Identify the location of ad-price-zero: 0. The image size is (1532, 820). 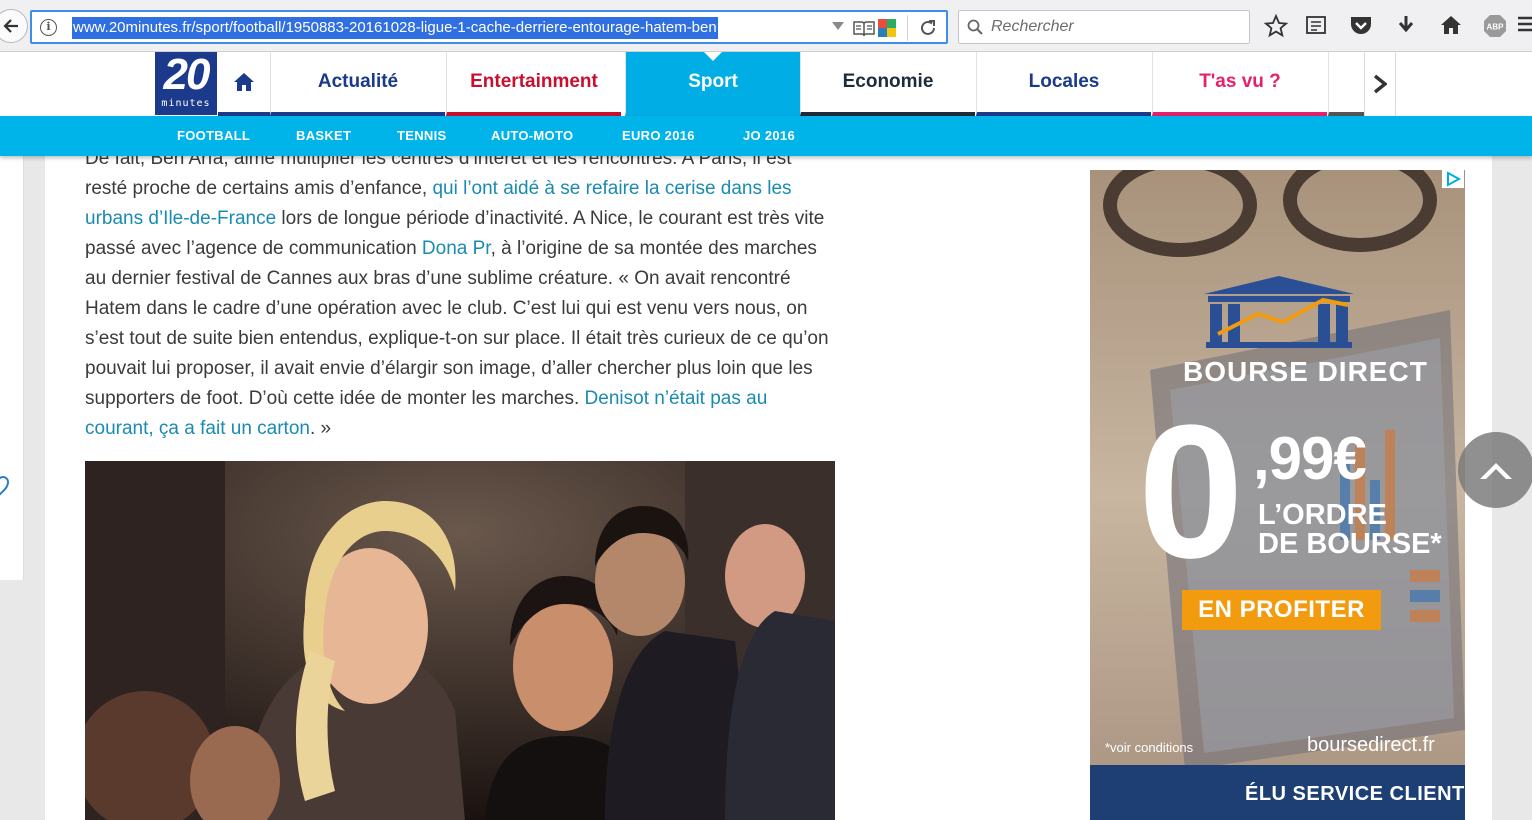
(1191, 492).